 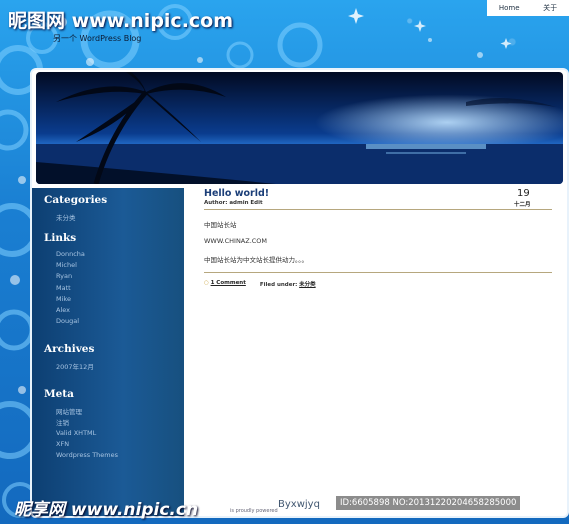 What do you see at coordinates (206, 283) in the screenshot?
I see `comment-bubble-icon: ○` at bounding box center [206, 283].